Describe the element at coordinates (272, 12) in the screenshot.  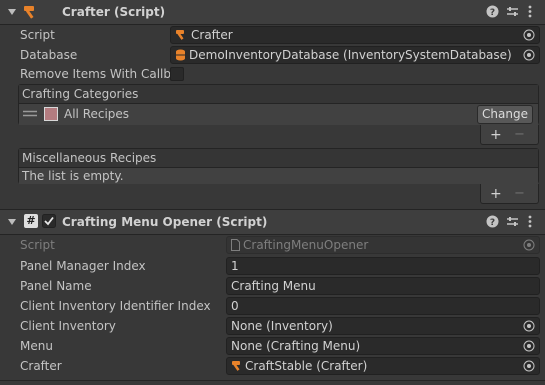
I see `crafter-component-header: Crafter (Script) ?` at that location.